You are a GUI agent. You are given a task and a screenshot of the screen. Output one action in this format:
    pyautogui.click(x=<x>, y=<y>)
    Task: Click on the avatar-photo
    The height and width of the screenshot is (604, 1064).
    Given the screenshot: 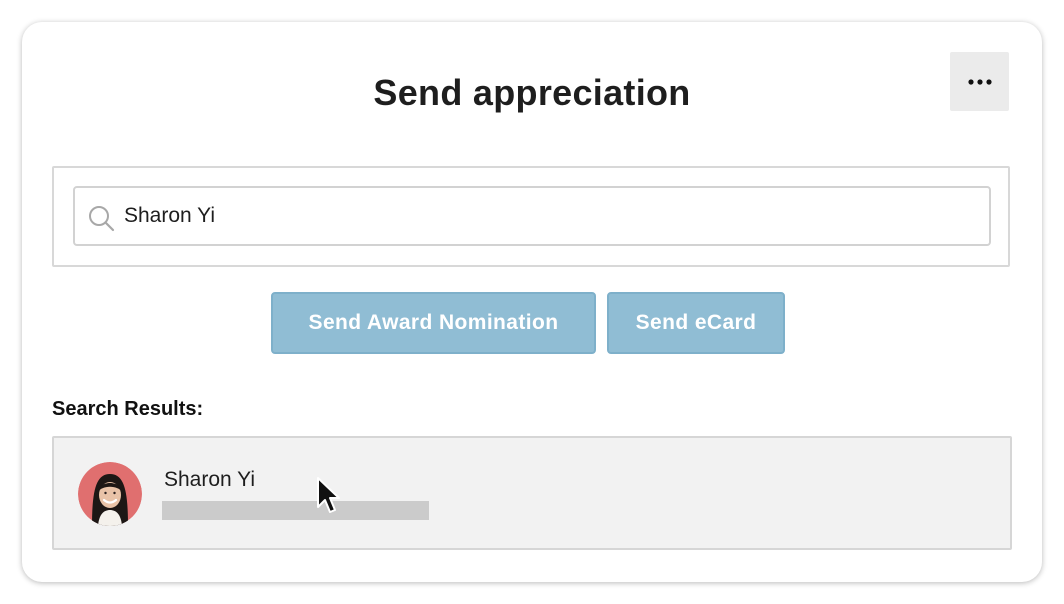 What is the action you would take?
    pyautogui.click(x=110, y=494)
    